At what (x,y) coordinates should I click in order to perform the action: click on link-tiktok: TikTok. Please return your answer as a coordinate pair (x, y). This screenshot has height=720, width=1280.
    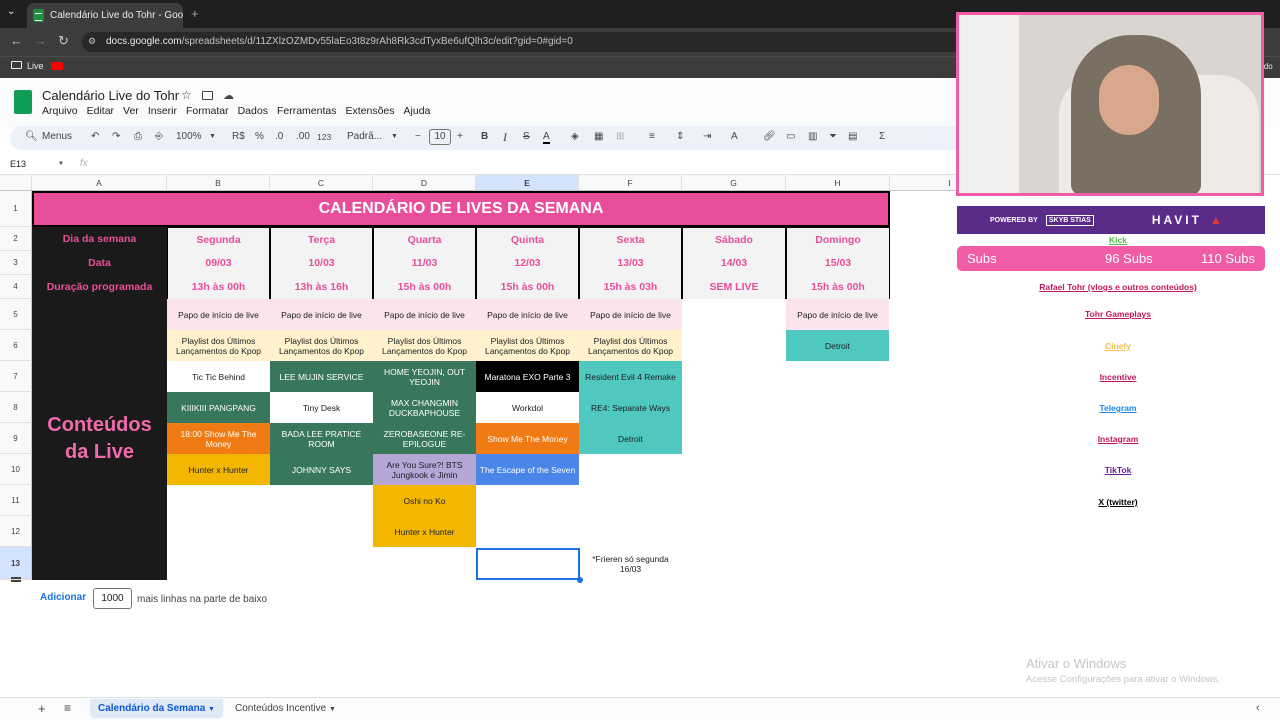
    Looking at the image, I should click on (1118, 470).